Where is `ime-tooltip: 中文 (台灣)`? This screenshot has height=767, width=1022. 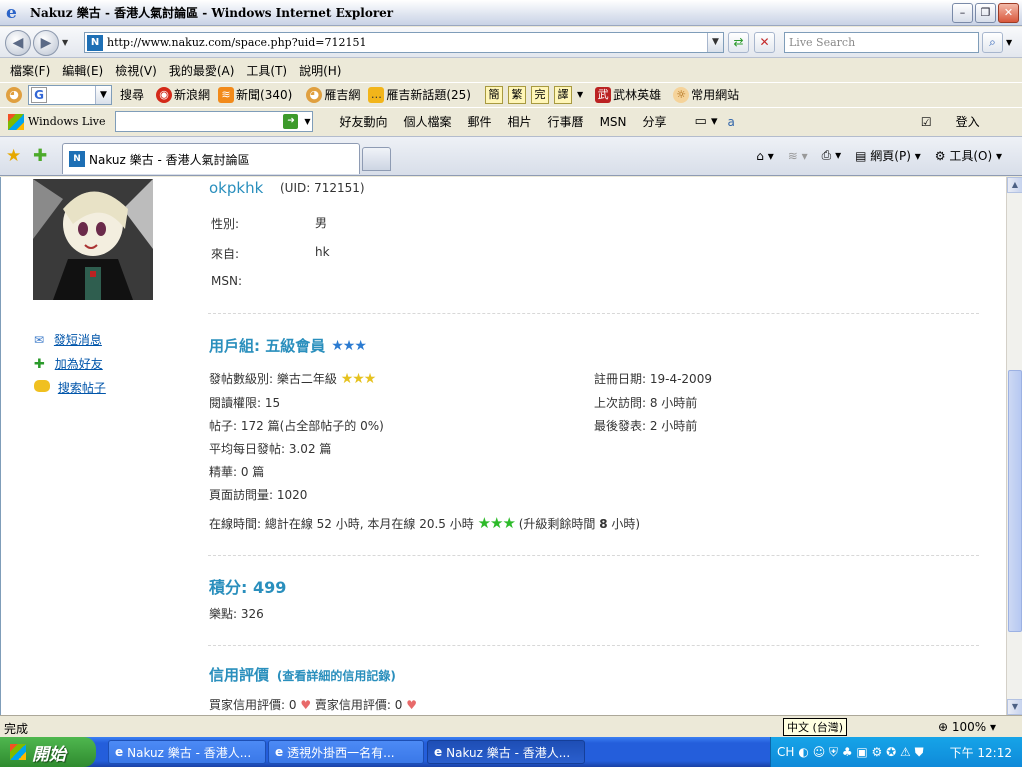
ime-tooltip: 中文 (台灣) is located at coordinates (815, 727).